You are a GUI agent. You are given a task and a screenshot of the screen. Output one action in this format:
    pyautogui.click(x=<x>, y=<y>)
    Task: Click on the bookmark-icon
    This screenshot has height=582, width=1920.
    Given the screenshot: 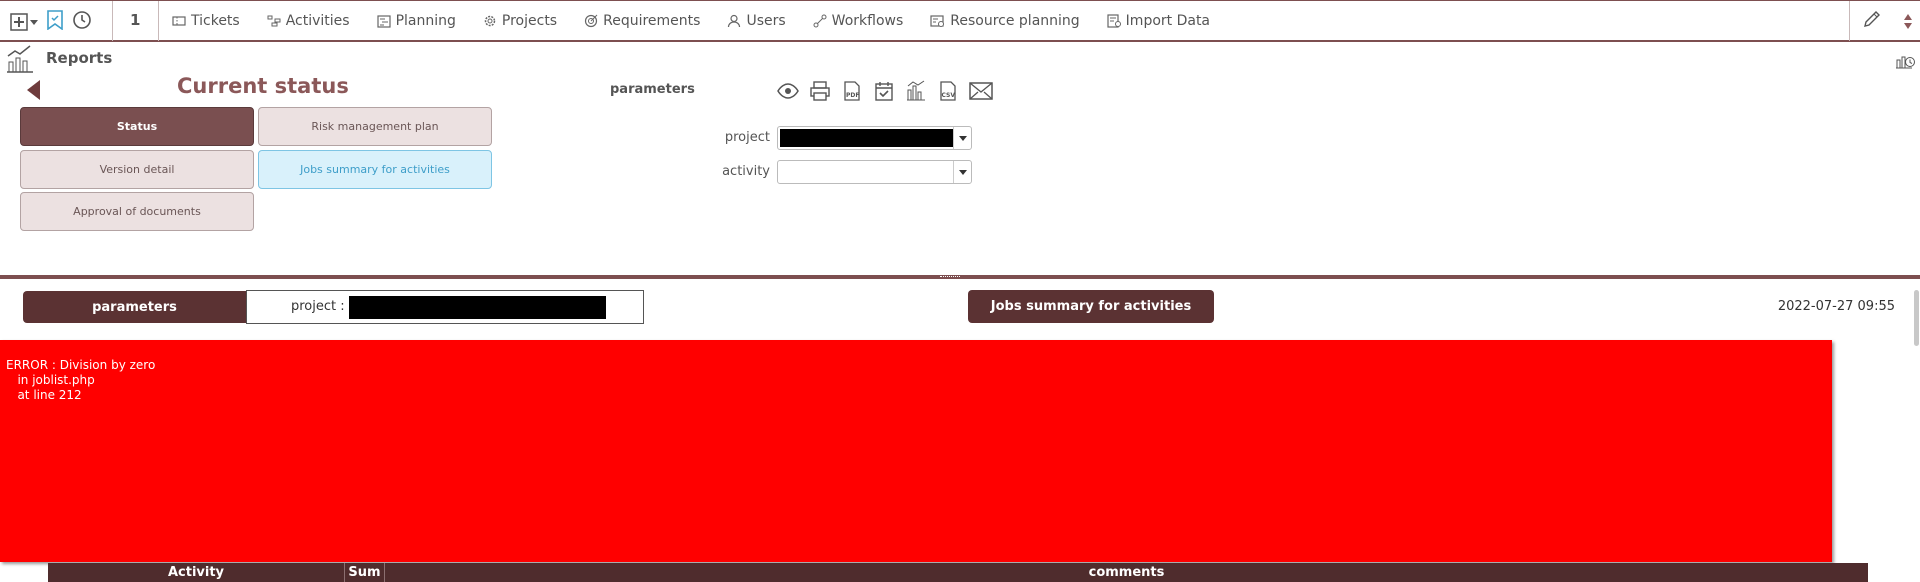 What is the action you would take?
    pyautogui.click(x=55, y=22)
    